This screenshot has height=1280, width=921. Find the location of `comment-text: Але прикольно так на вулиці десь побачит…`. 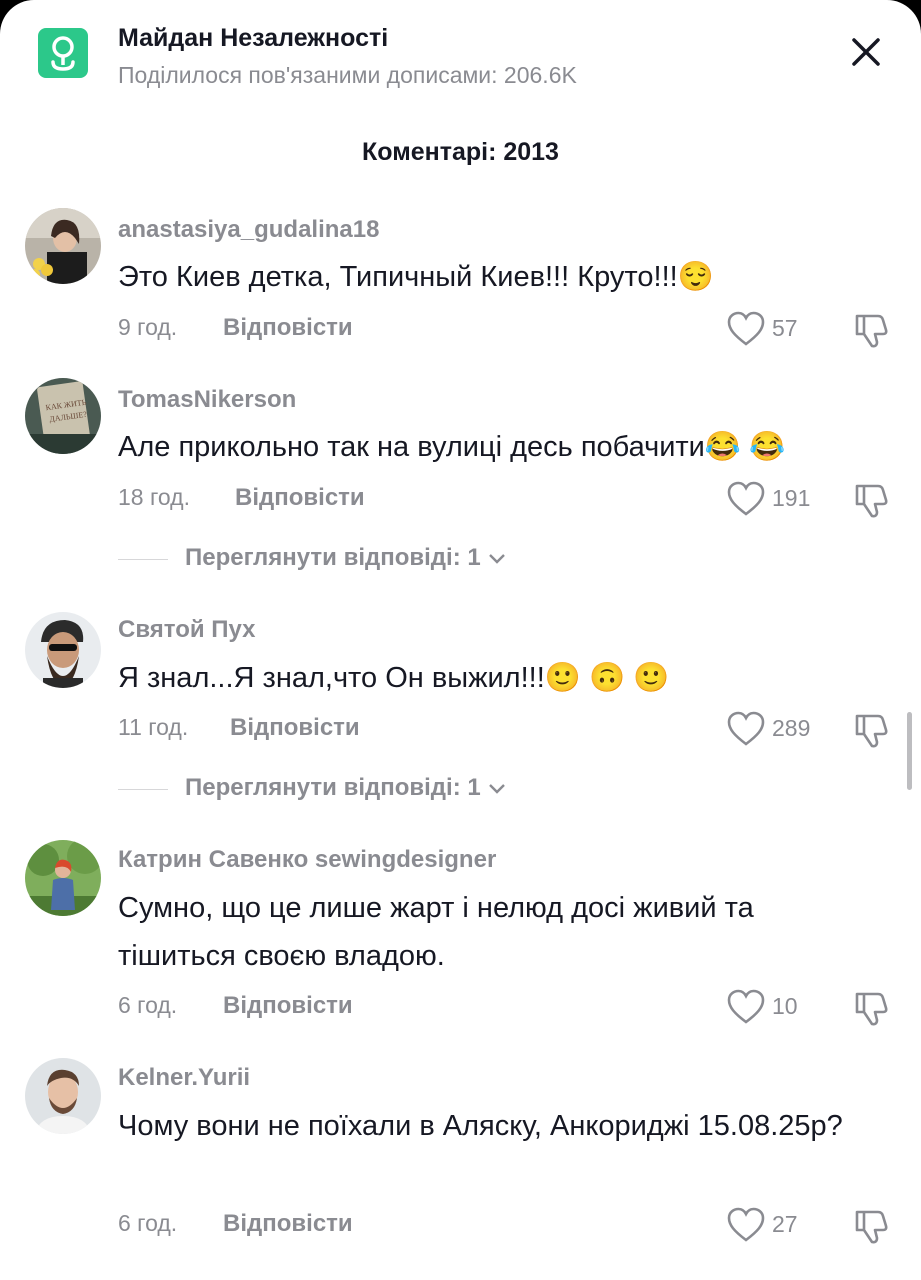

comment-text: Але прикольно так на вулиці десь побачит… is located at coordinates (452, 447).